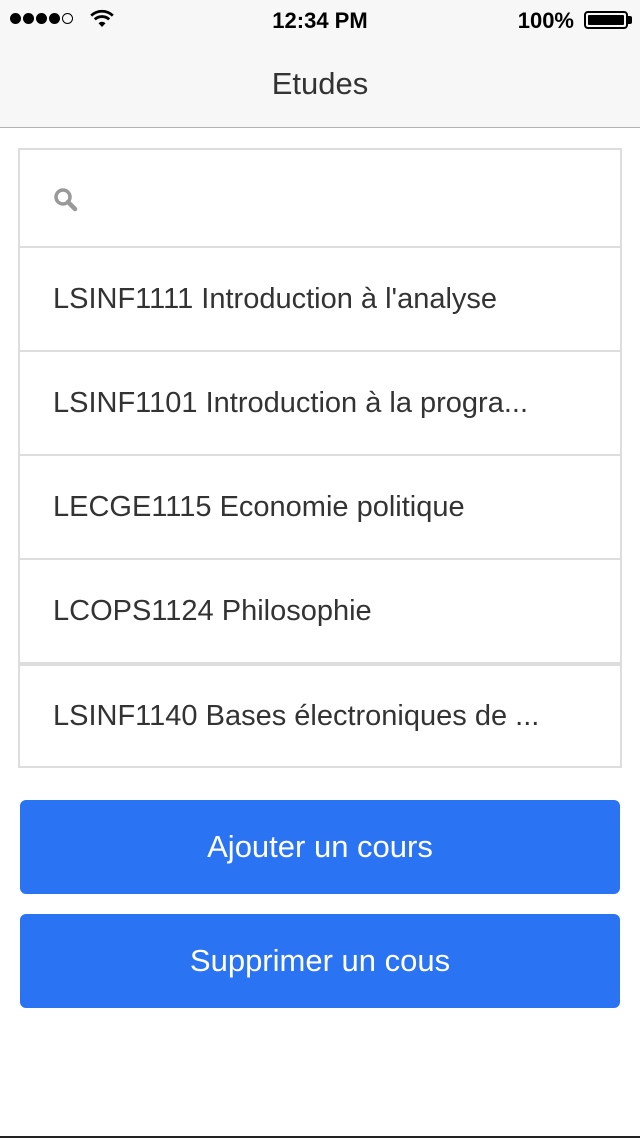 This screenshot has height=1138, width=640. What do you see at coordinates (259, 506) in the screenshot?
I see `course-label: LECGE1115 Economie politique` at bounding box center [259, 506].